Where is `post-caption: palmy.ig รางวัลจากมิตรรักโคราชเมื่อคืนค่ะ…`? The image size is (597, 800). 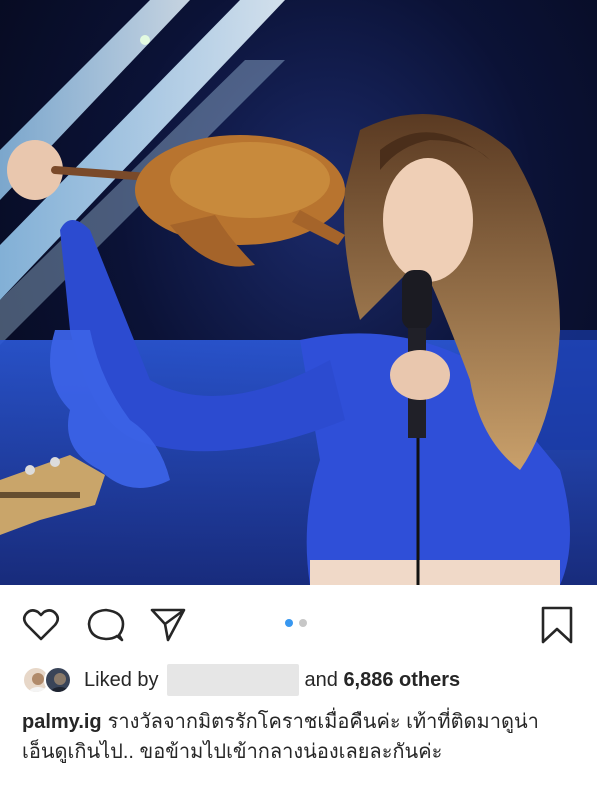
post-caption: palmy.ig รางวัลจากมิตรรักโคราชเมื่อคืนค่ะ… is located at coordinates (302, 737).